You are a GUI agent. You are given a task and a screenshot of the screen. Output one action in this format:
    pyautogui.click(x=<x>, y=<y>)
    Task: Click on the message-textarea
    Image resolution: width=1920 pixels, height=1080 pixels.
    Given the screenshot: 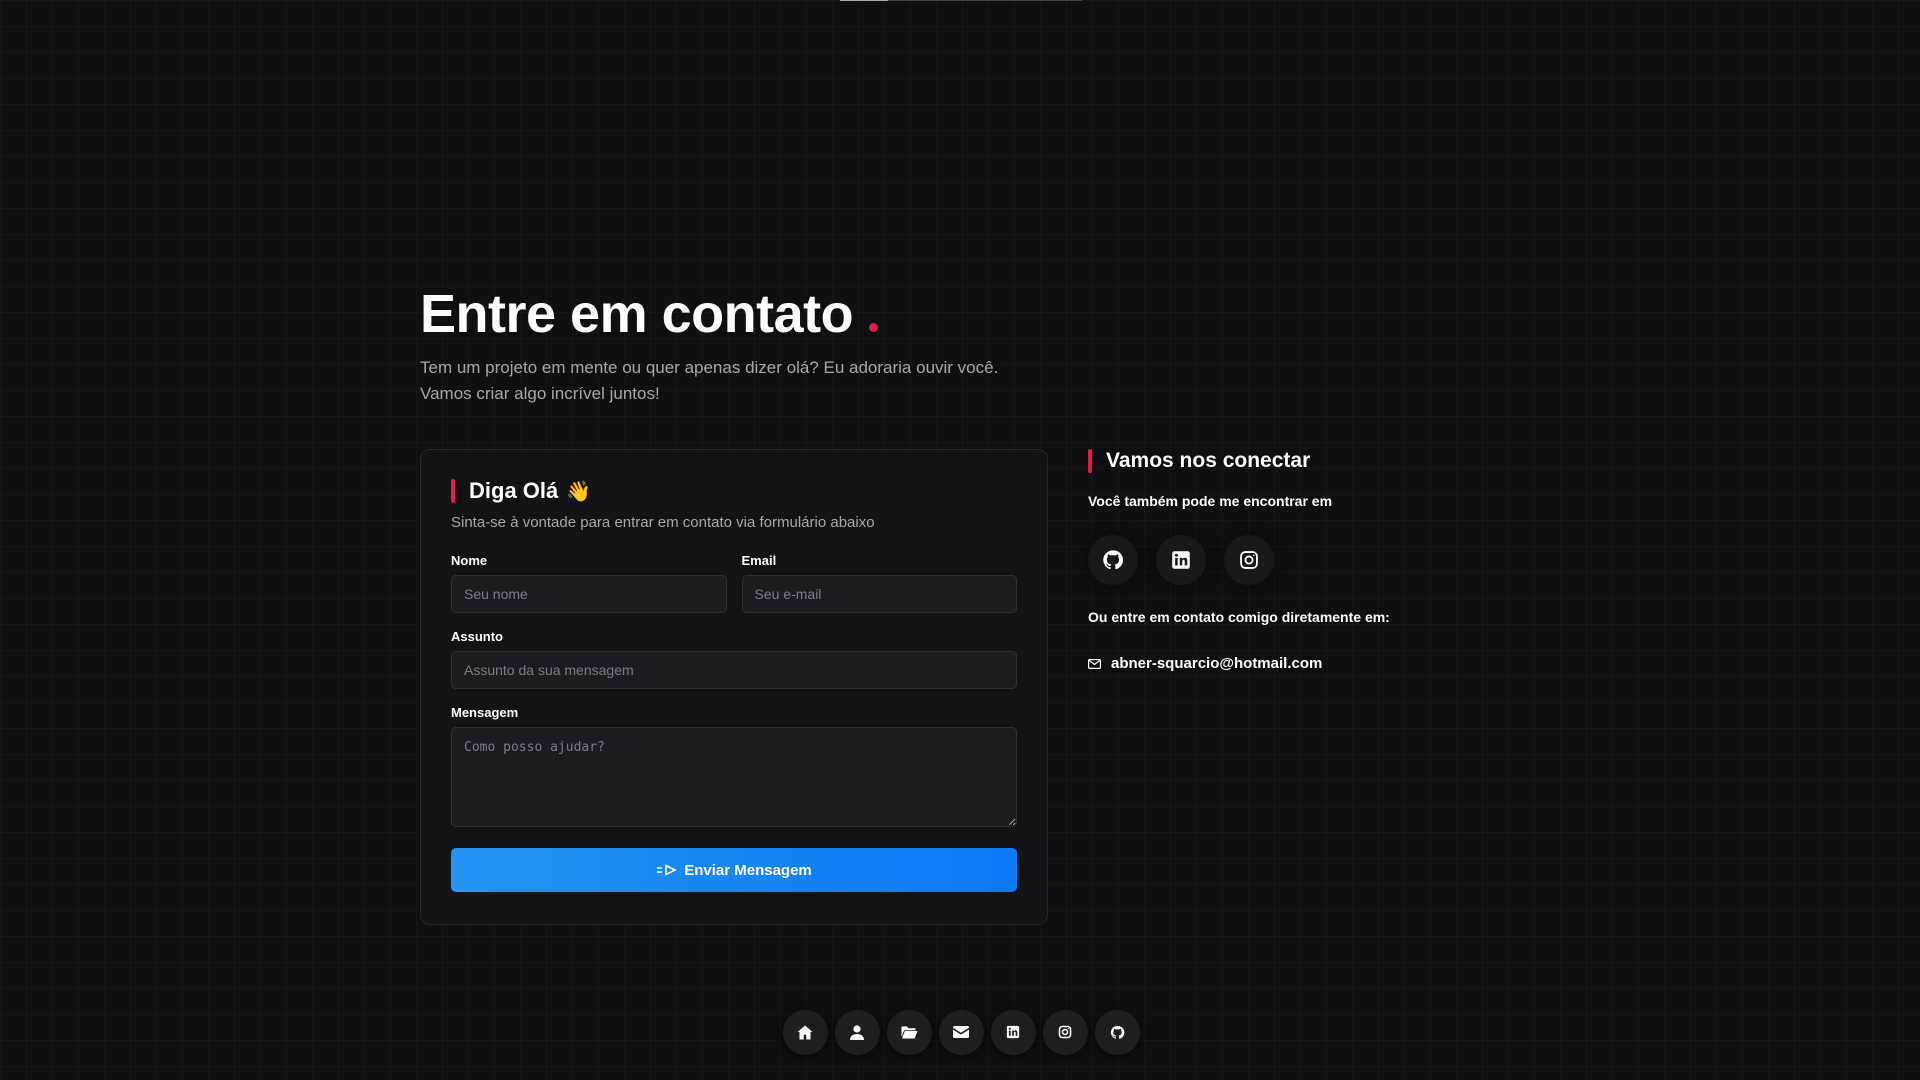 What is the action you would take?
    pyautogui.click(x=734, y=777)
    